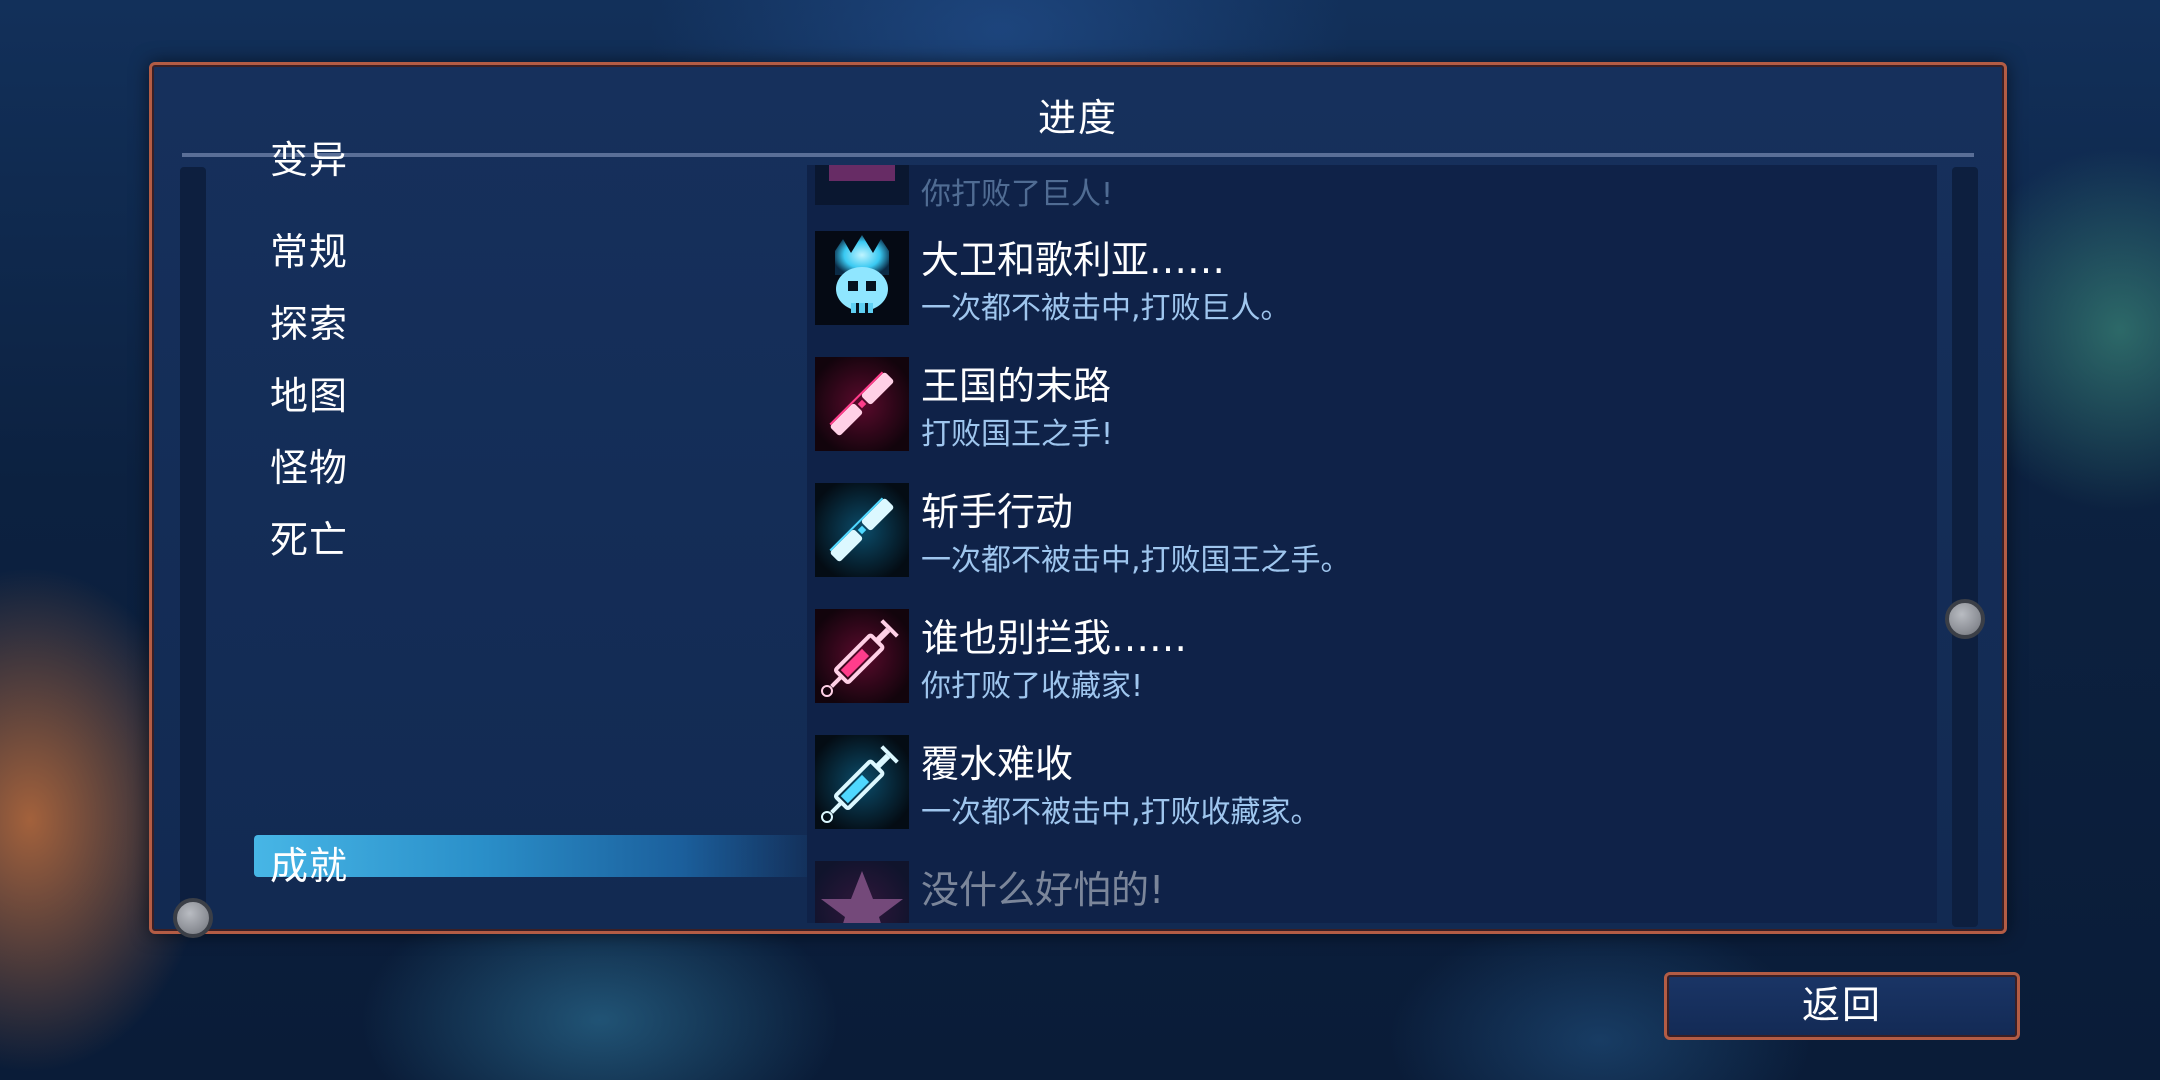  I want to click on category-deaths: 死亡, so click(309, 536).